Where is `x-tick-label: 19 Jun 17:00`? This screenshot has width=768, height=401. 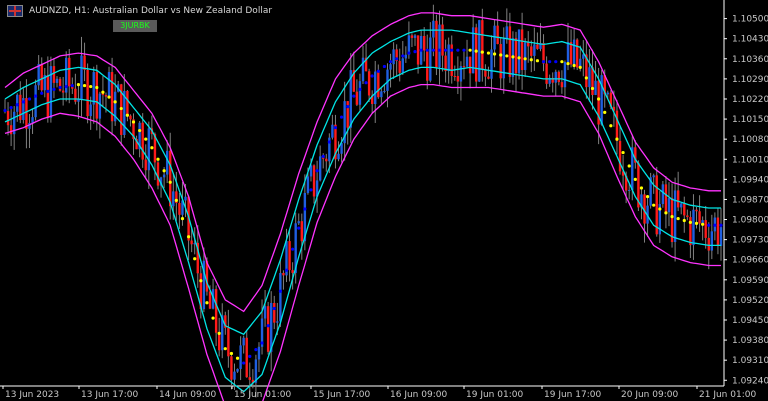
x-tick-label: 19 Jun 17:00 is located at coordinates (572, 395).